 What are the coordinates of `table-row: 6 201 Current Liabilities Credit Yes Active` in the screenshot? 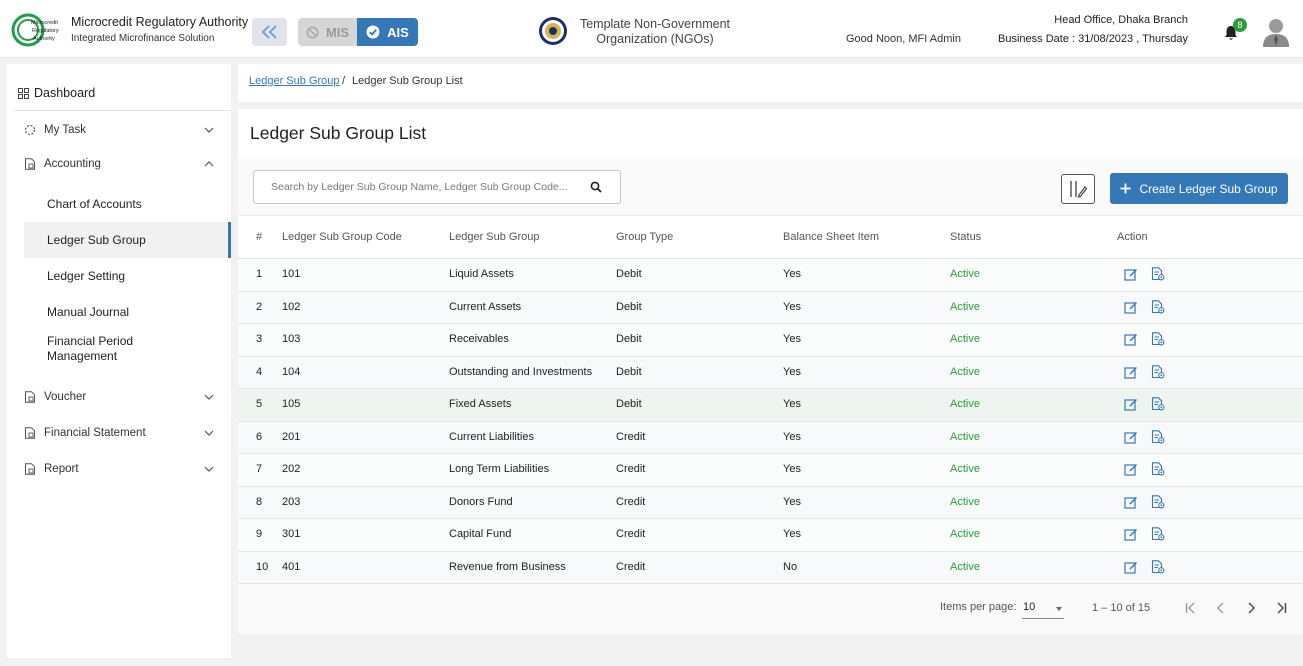 It's located at (770, 437).